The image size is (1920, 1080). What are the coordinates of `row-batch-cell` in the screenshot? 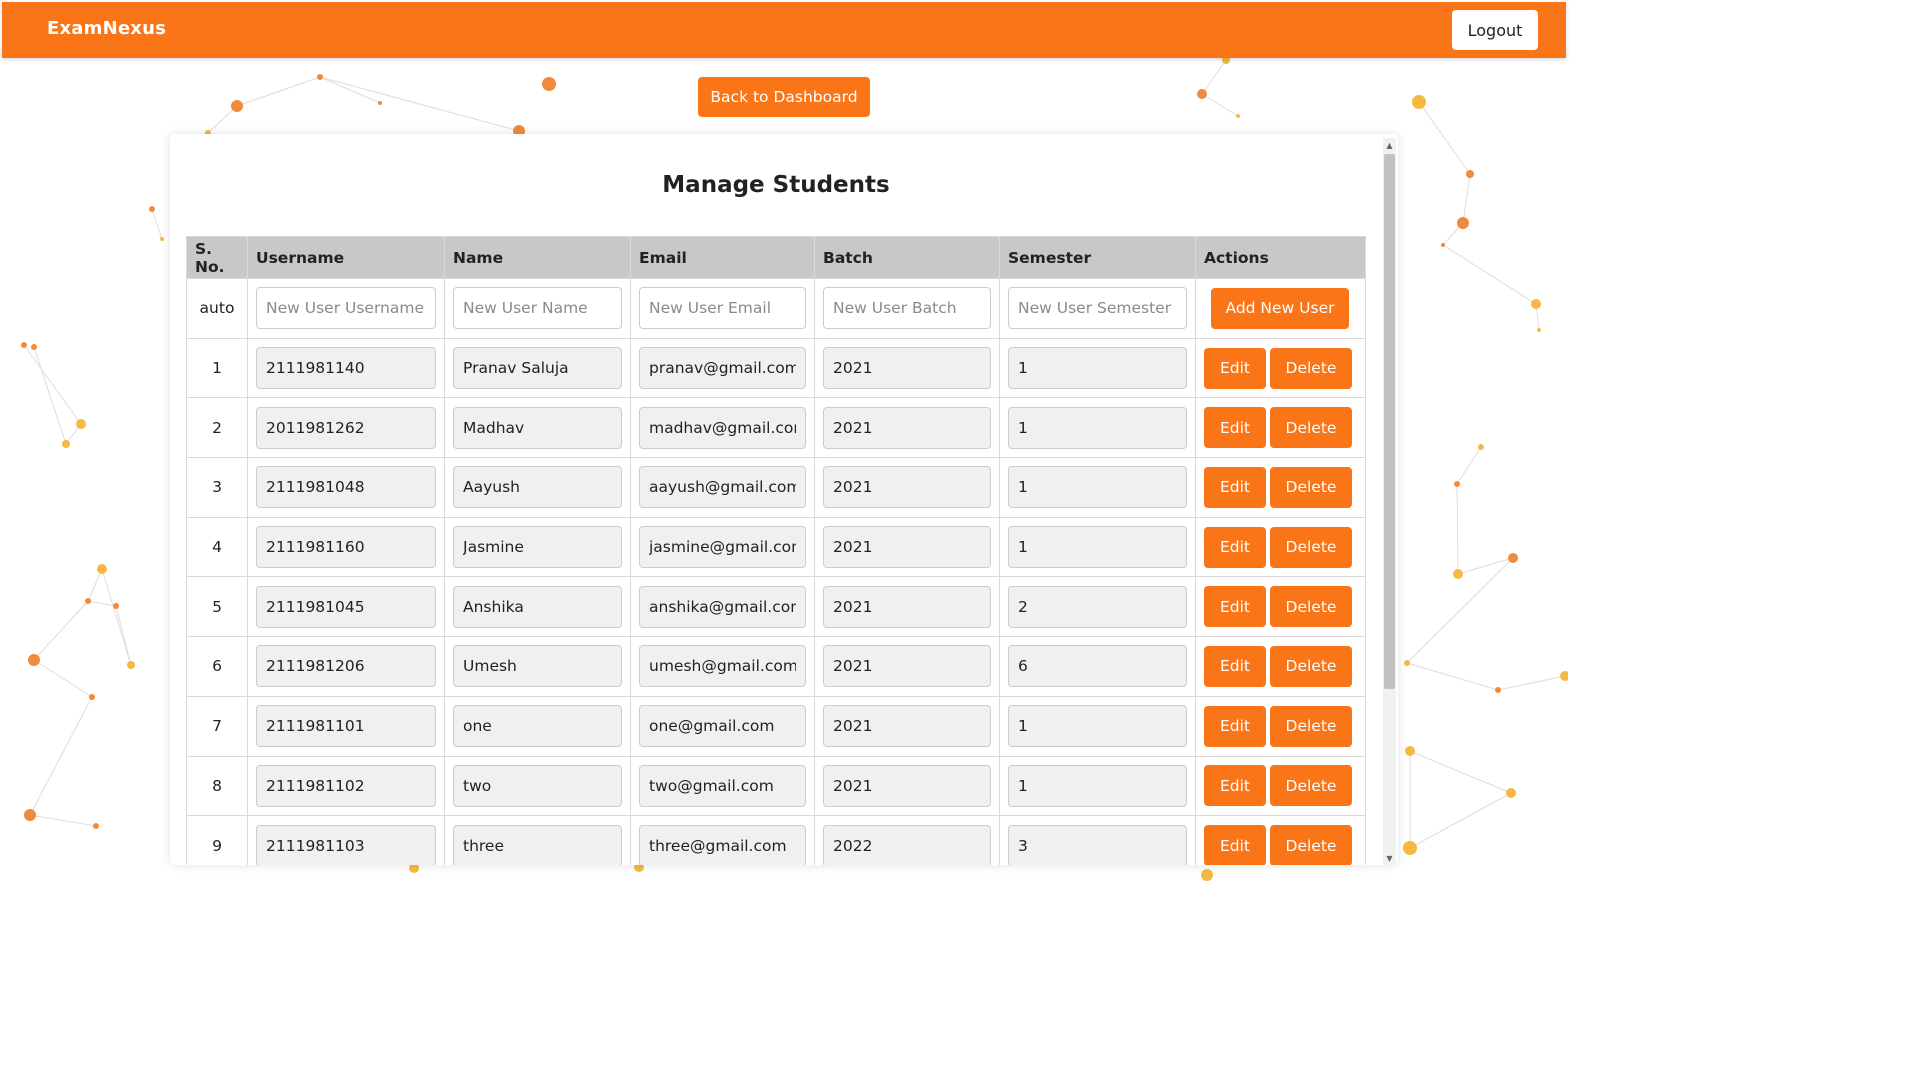 It's located at (907, 368).